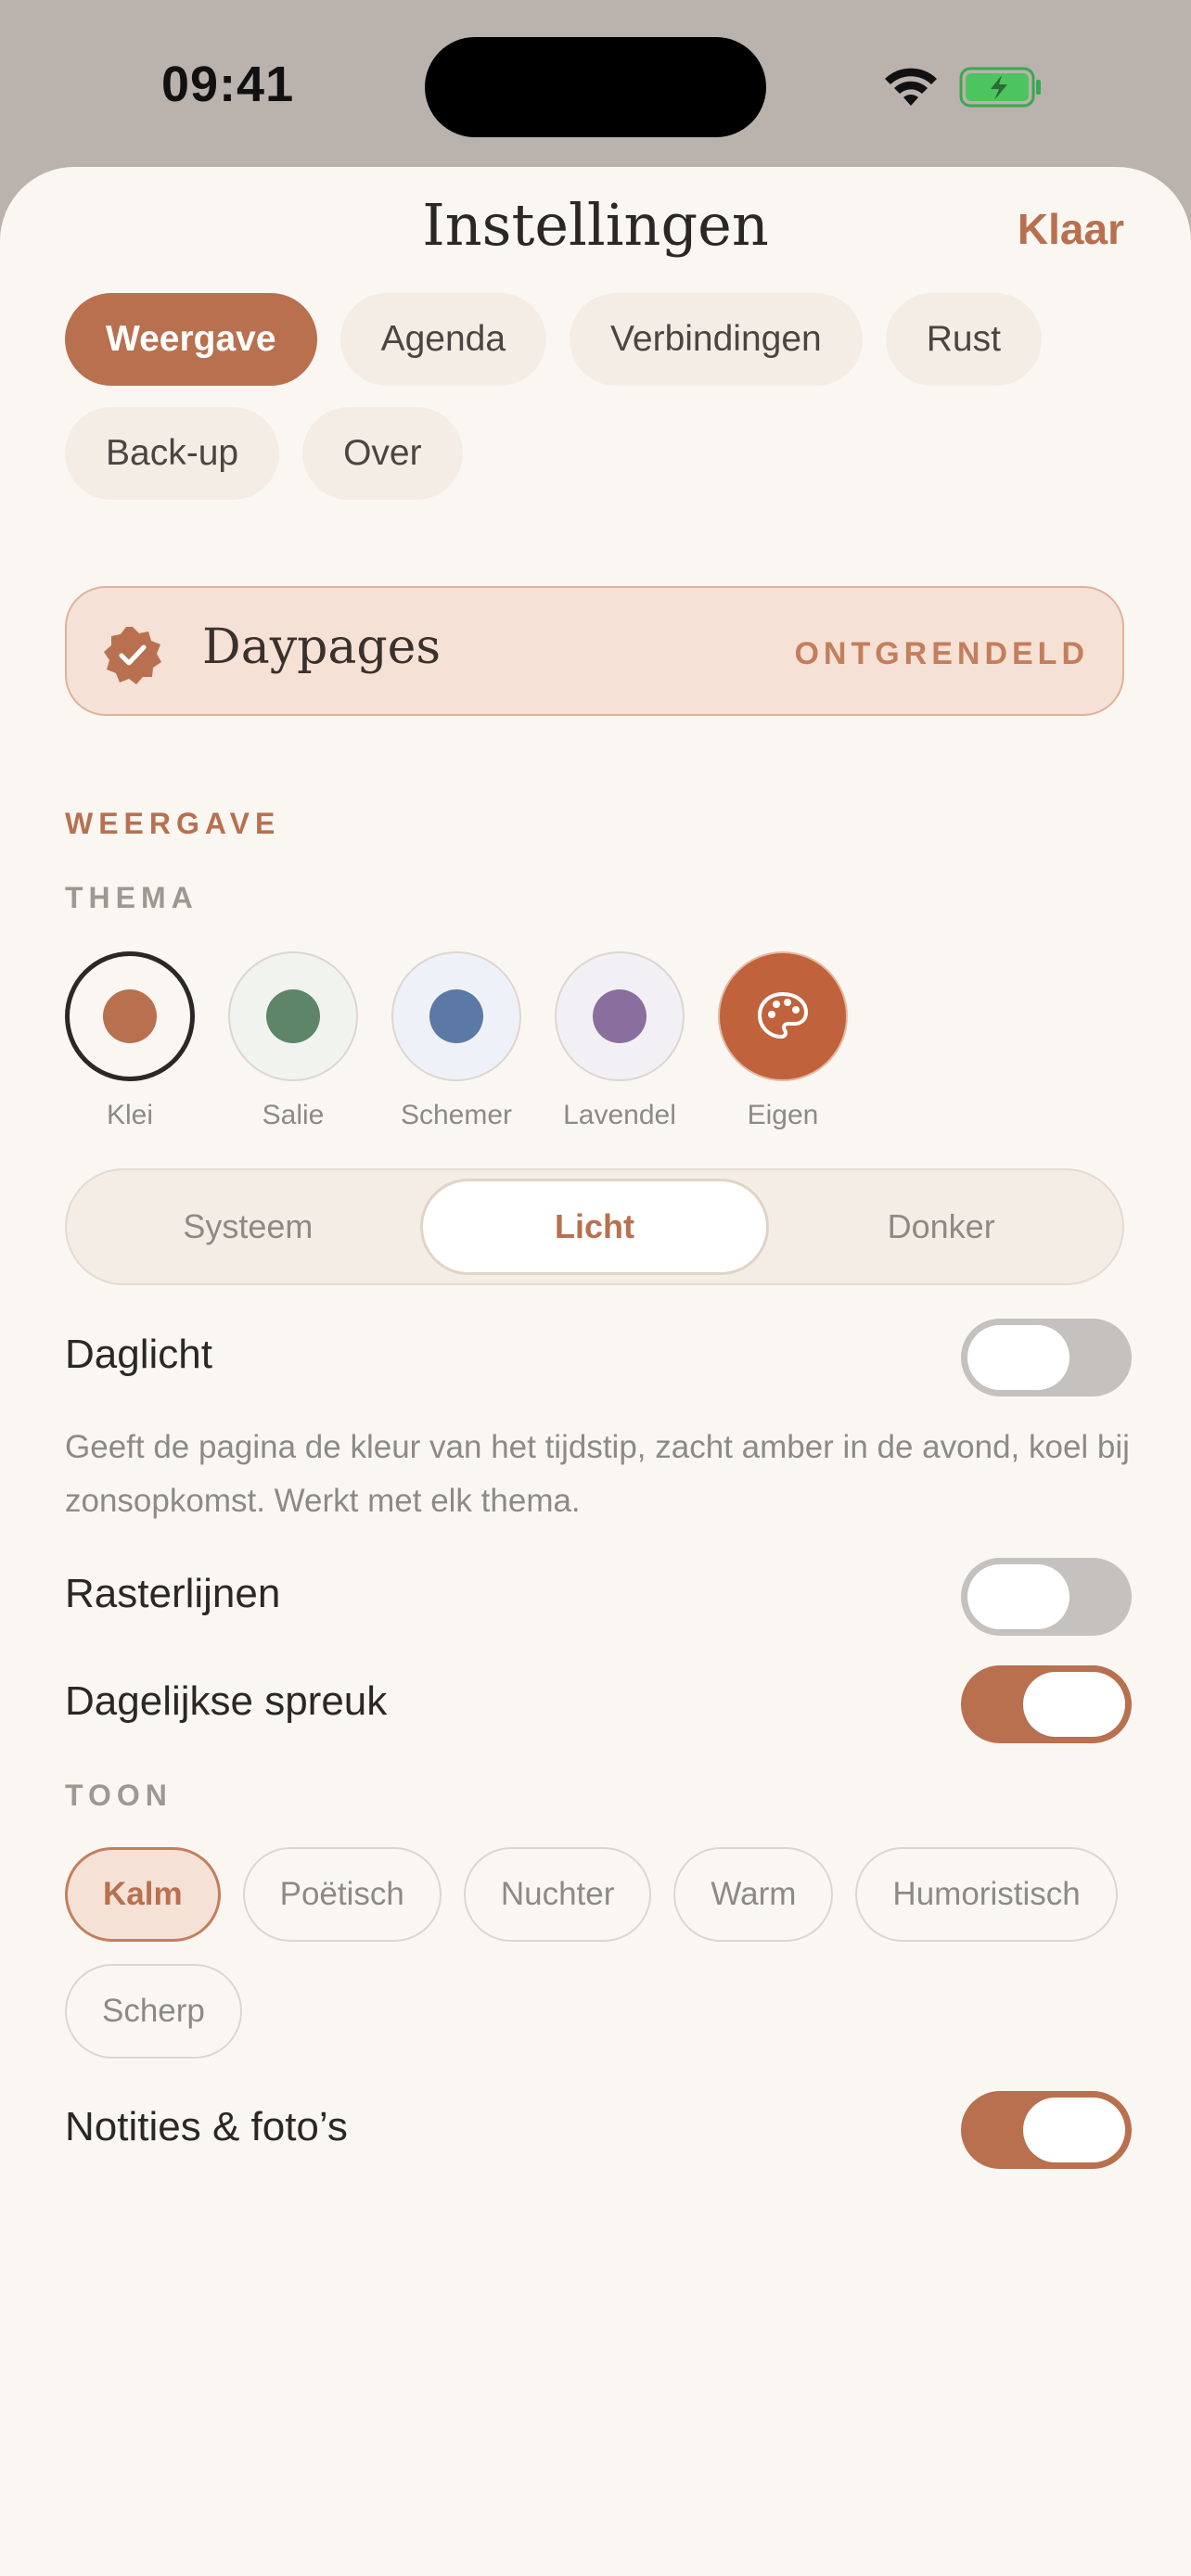  I want to click on battery-icon, so click(1000, 87).